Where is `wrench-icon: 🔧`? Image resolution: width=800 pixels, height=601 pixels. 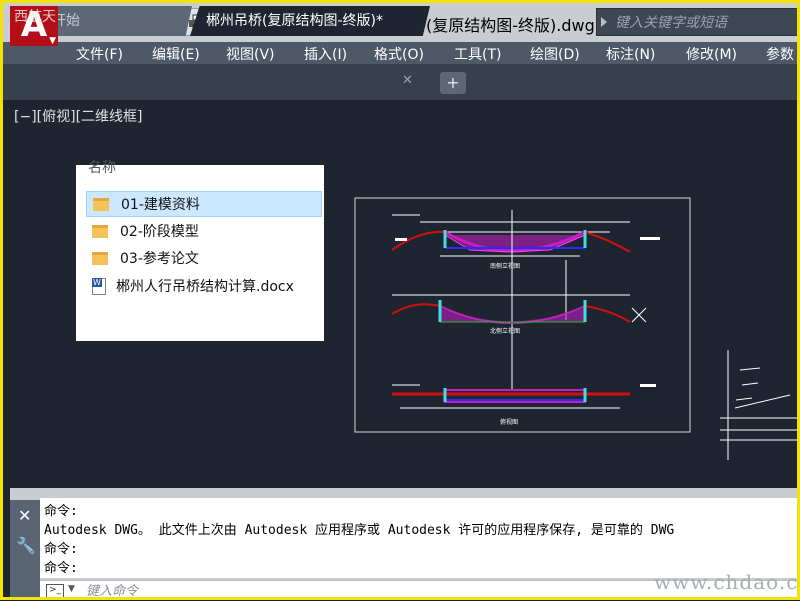
wrench-icon: 🔧 is located at coordinates (26, 545).